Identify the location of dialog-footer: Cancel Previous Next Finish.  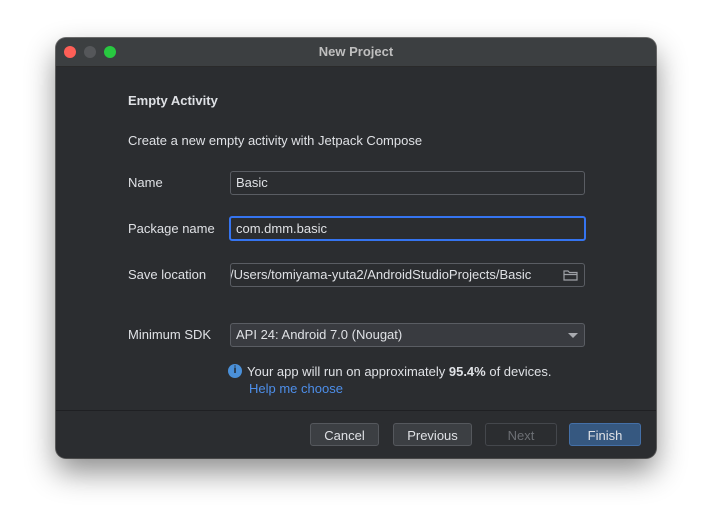
(356, 434).